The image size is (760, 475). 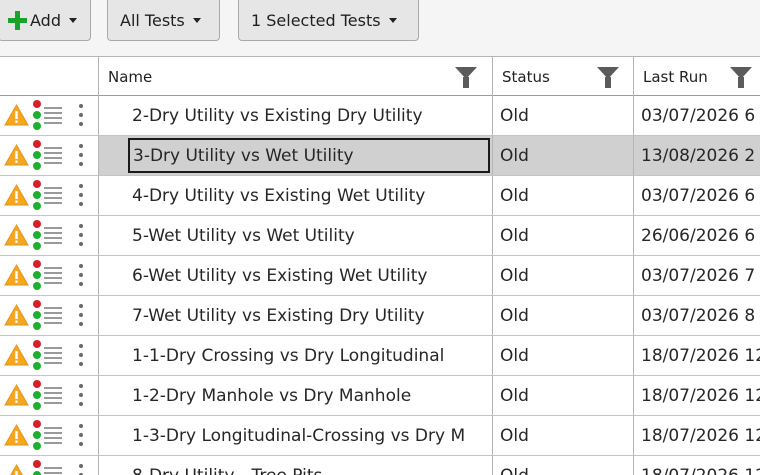 What do you see at coordinates (296, 115) in the screenshot?
I see `test-name-cell: 2-Dry Utility vs Existing Dry Utility` at bounding box center [296, 115].